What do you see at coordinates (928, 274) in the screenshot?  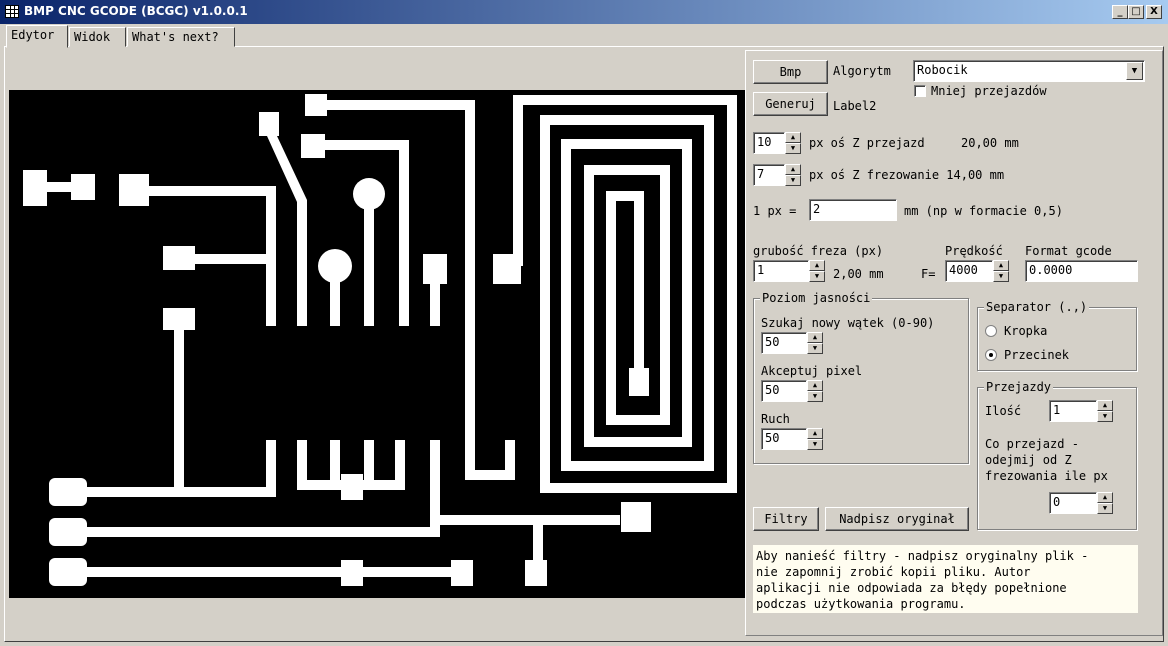 I see `speed-prefix: F=` at bounding box center [928, 274].